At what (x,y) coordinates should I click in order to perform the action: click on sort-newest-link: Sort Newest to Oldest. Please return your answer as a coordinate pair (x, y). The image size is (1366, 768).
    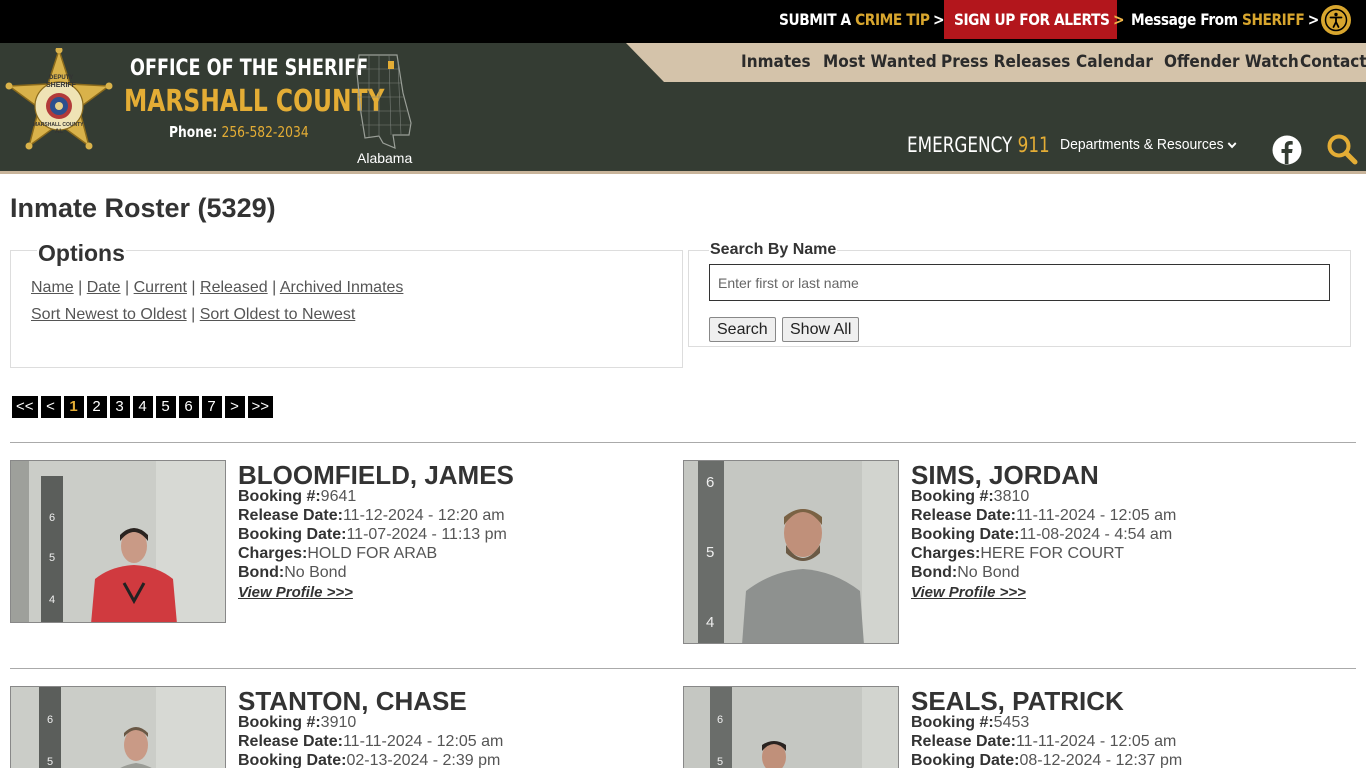
    Looking at the image, I should click on (109, 314).